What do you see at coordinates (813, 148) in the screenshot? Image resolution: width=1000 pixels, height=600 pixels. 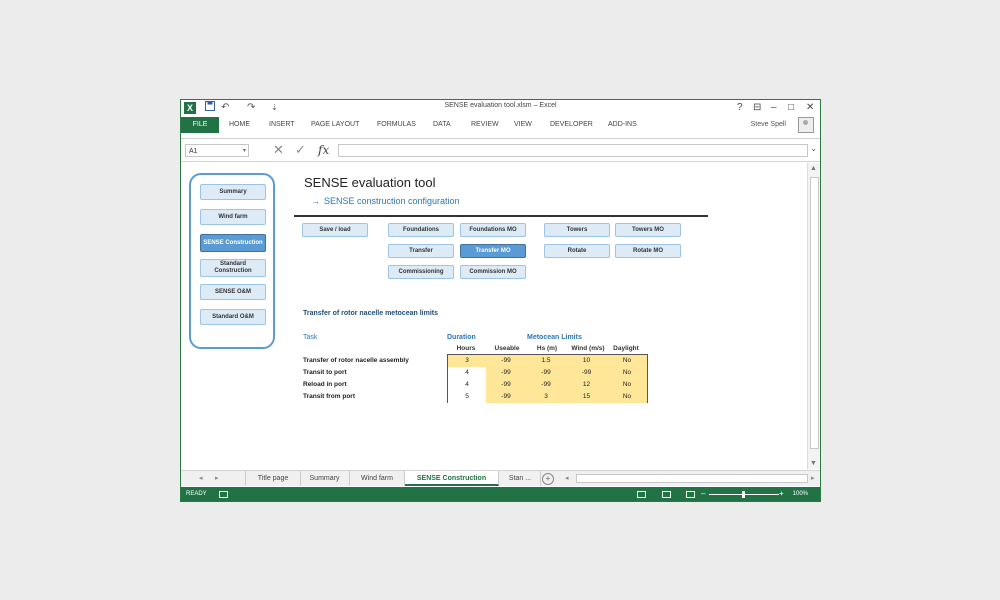 I see `expand-formula-bar-icon: ⌄` at bounding box center [813, 148].